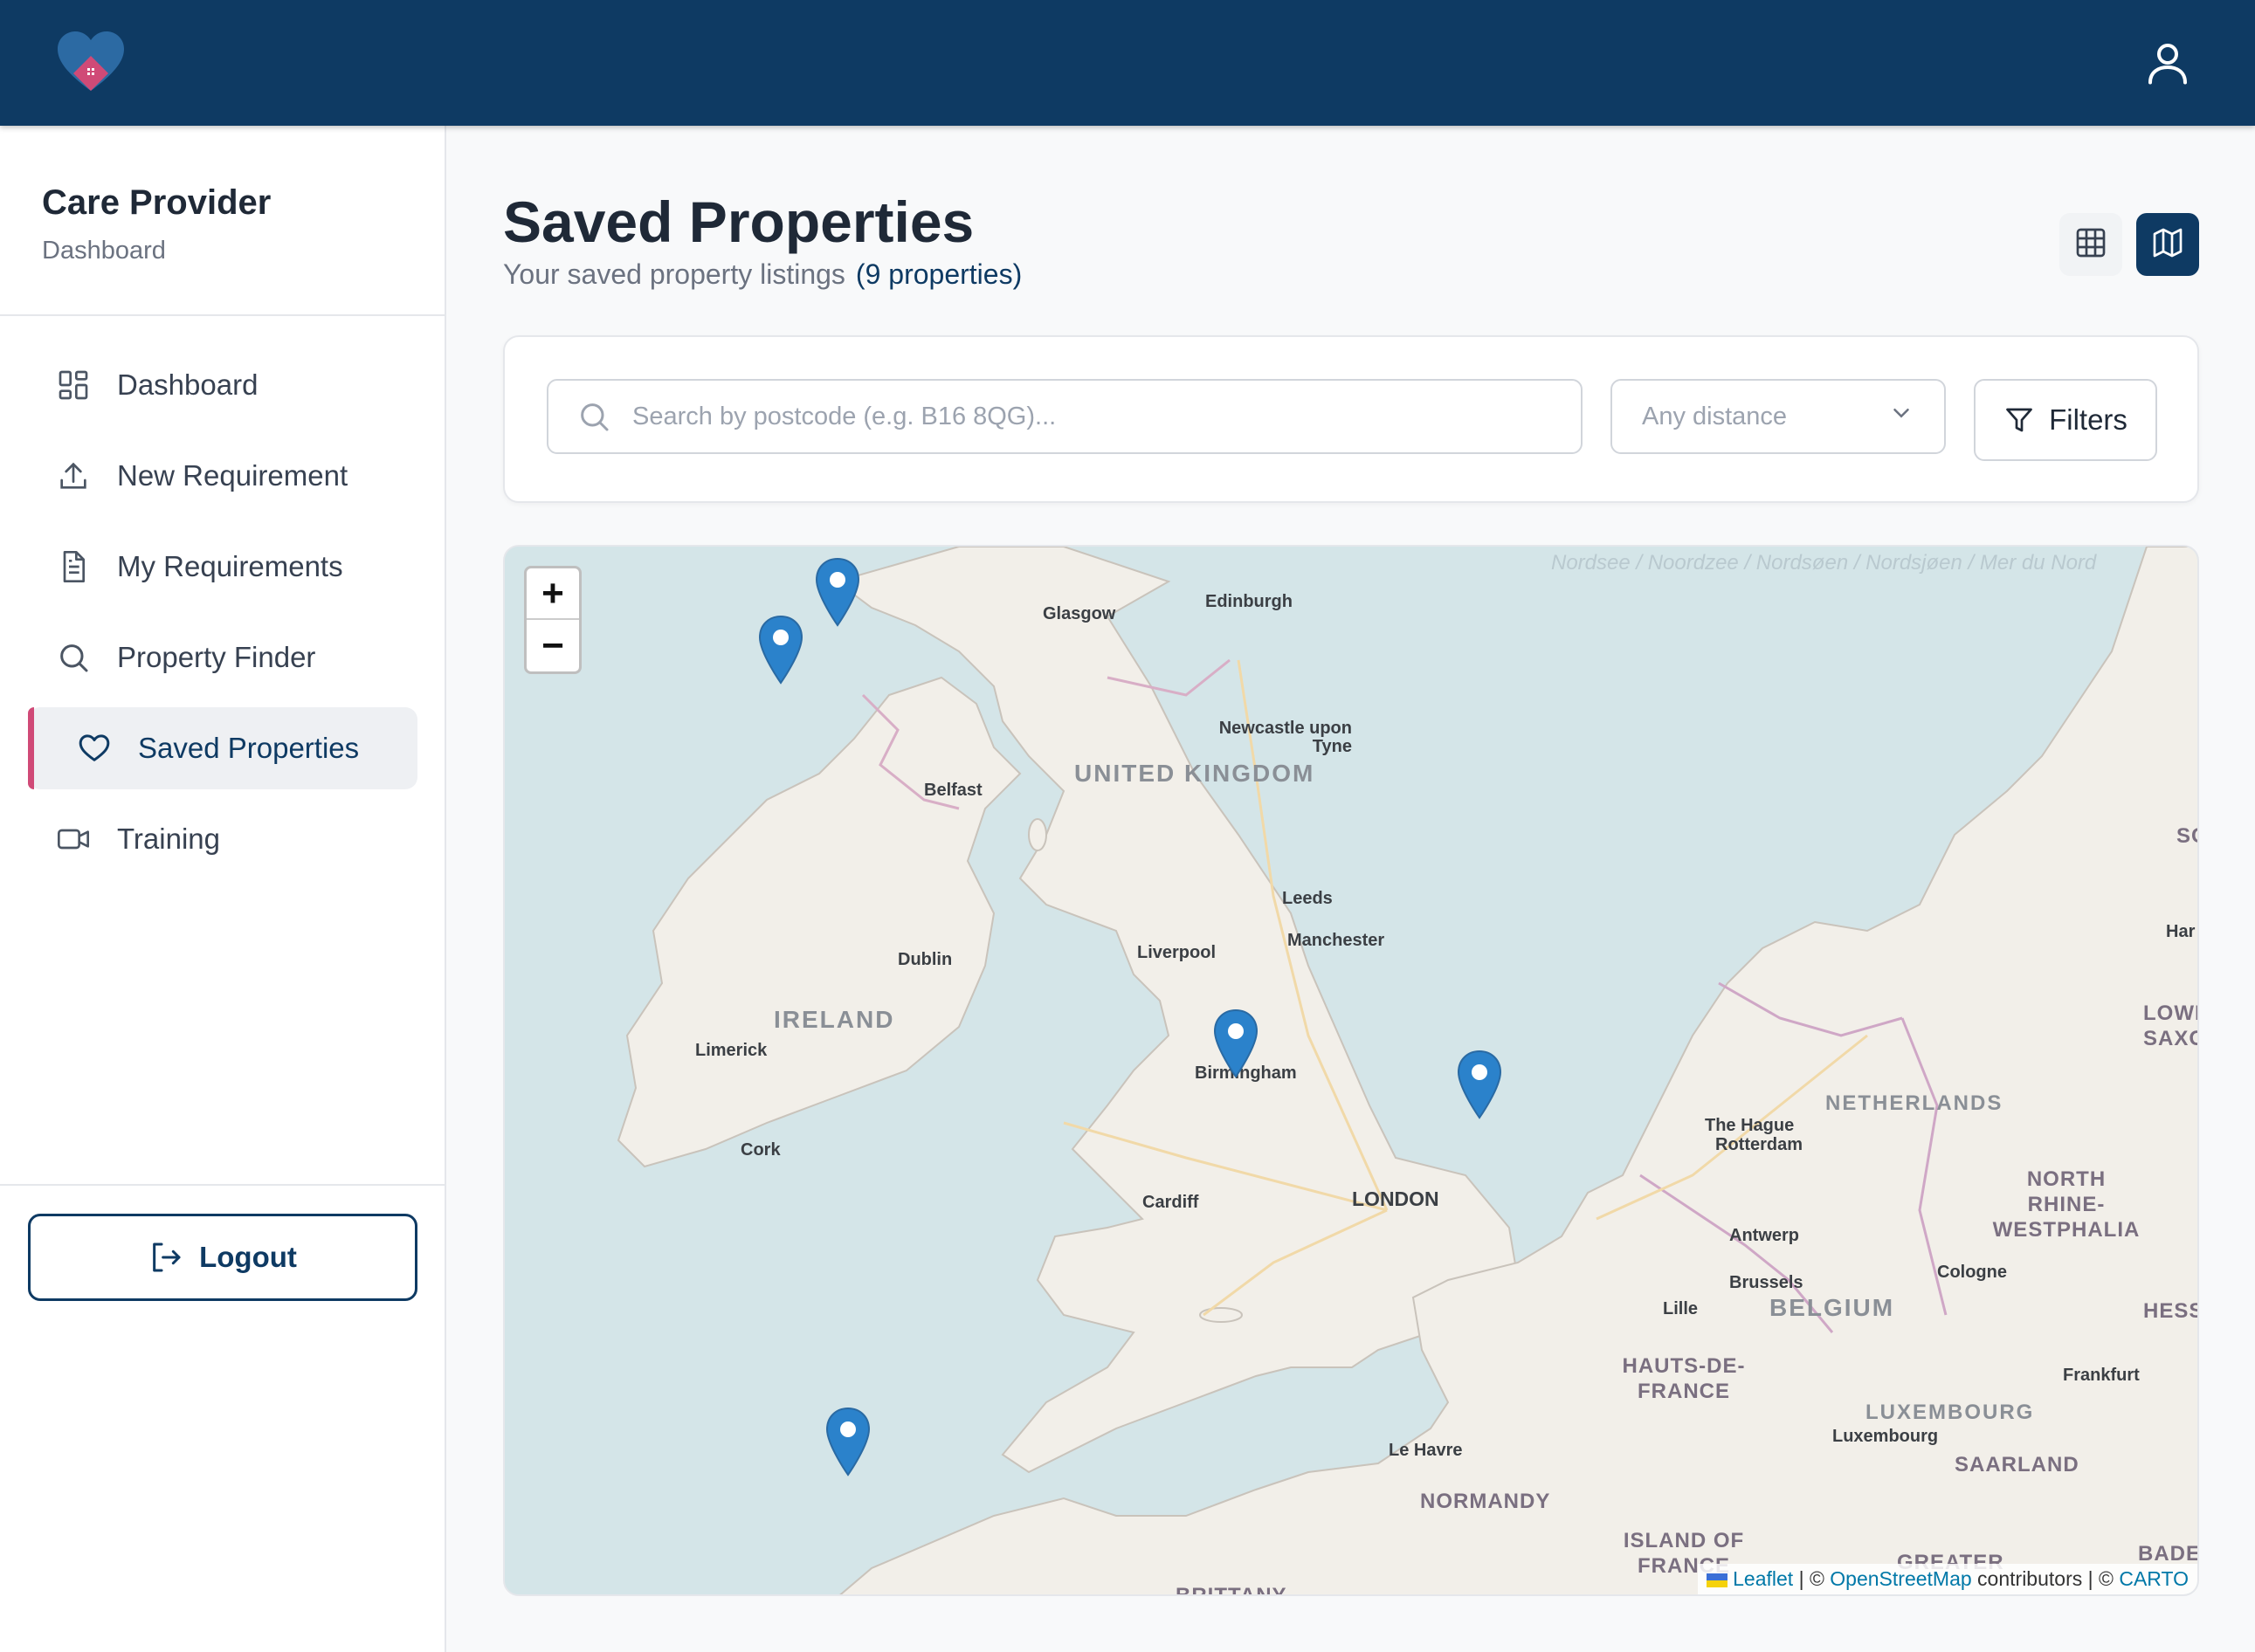 This screenshot has width=2255, height=1652. I want to click on city-label-rotterdam: Rotterdam, so click(1759, 1144).